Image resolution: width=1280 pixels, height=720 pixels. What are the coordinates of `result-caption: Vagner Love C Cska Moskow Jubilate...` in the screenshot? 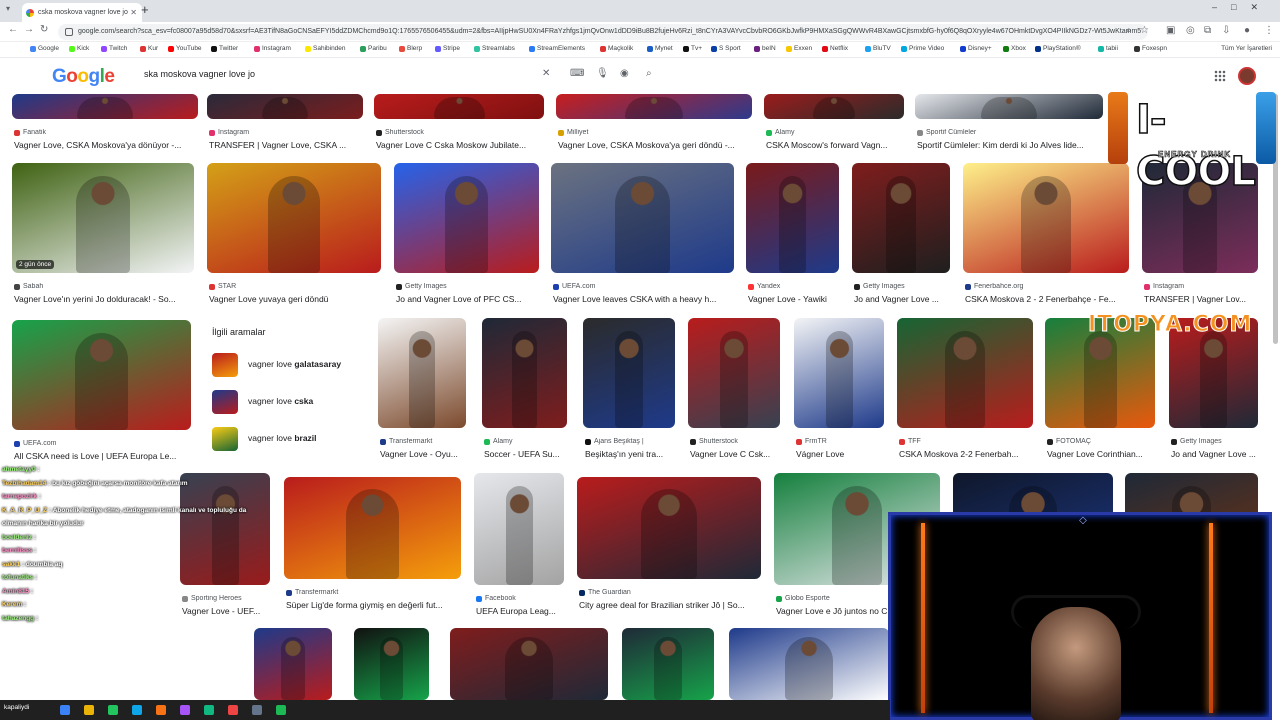 It's located at (461, 145).